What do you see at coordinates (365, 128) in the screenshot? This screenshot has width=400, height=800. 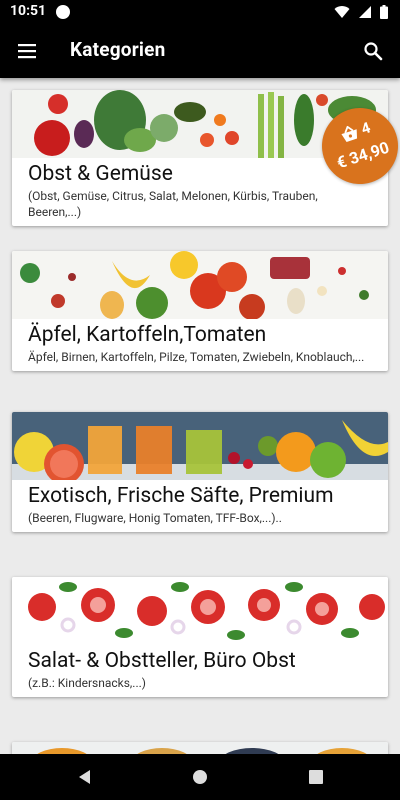 I see `cart-count: 4` at bounding box center [365, 128].